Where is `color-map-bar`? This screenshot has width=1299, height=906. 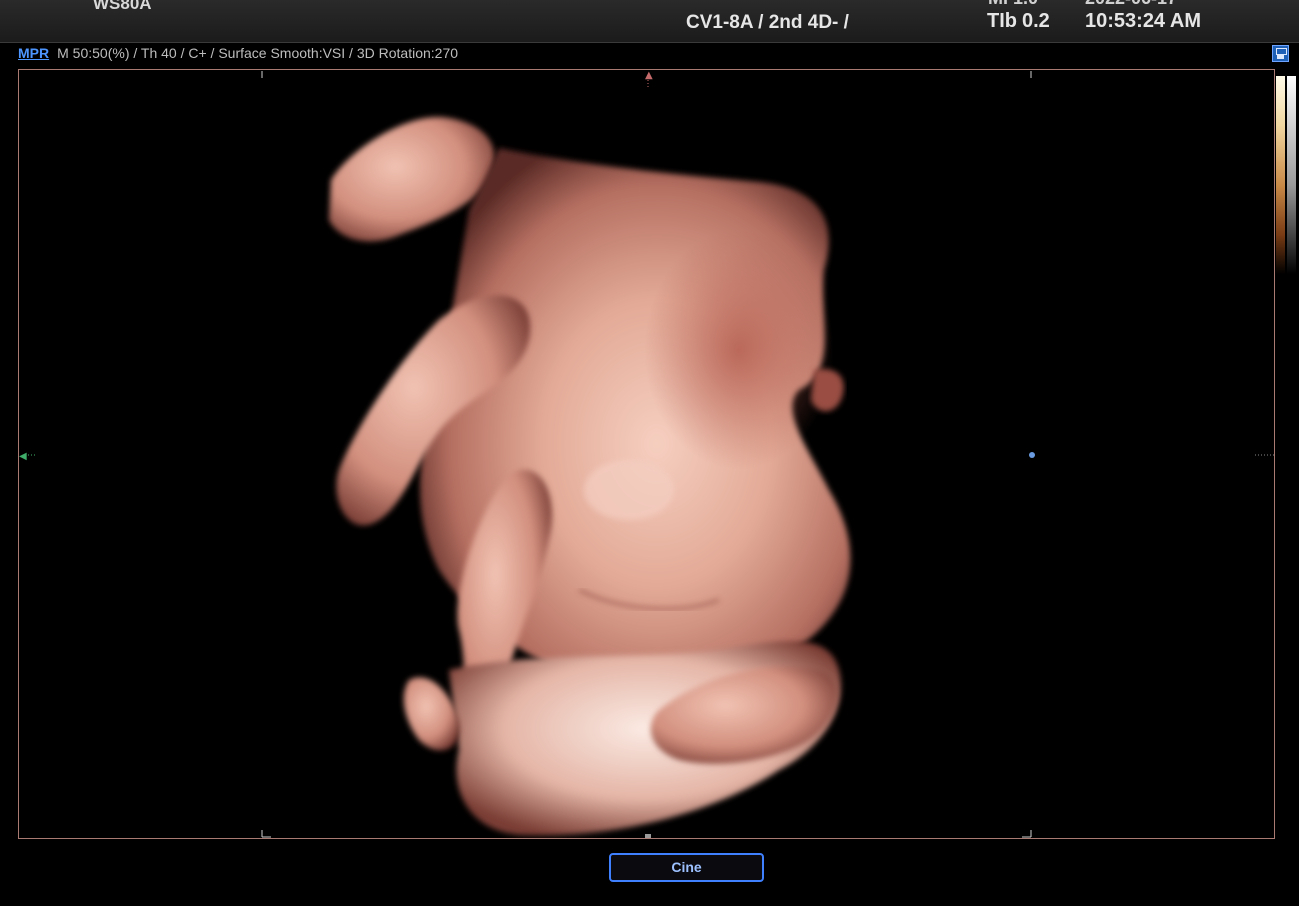 color-map-bar is located at coordinates (1286, 175).